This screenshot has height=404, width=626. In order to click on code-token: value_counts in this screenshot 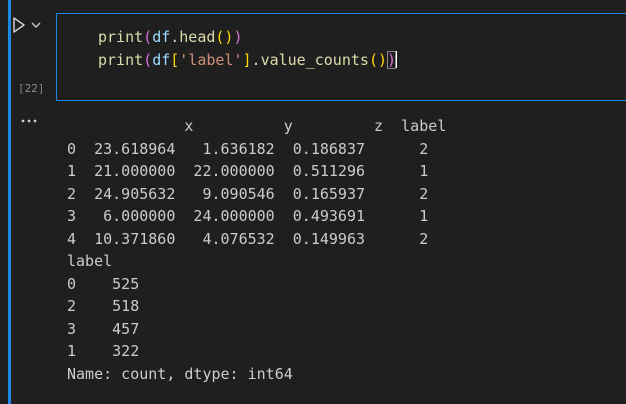, I will do `click(314, 60)`.